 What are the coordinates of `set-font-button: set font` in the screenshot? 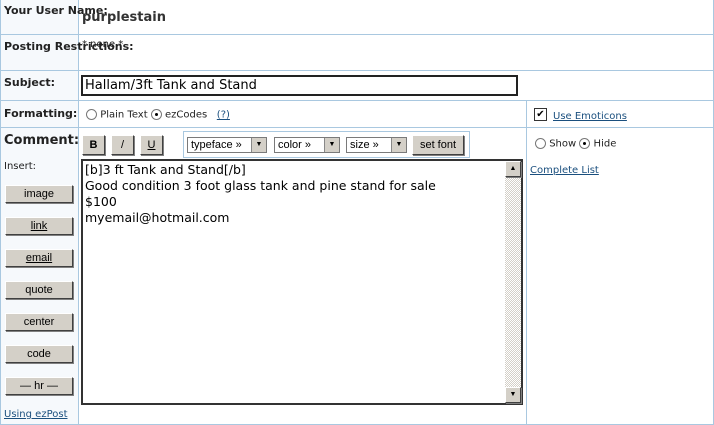 It's located at (438, 145).